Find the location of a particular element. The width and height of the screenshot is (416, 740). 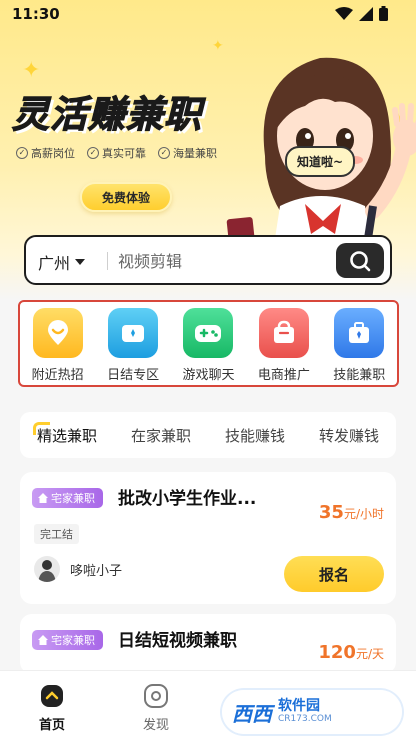

nav-discover: 发现 is located at coordinates (156, 708).